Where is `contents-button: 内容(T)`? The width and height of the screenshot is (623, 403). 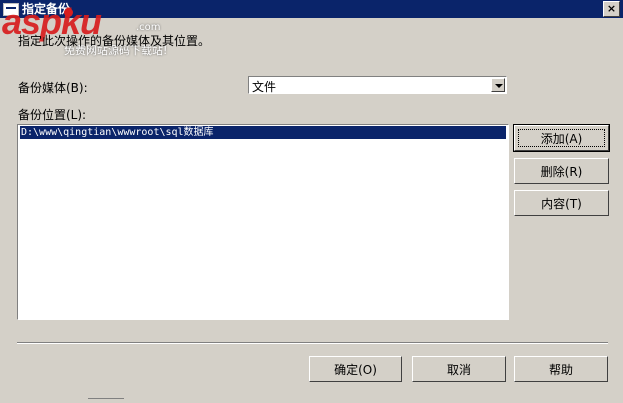
contents-button: 内容(T) is located at coordinates (561, 203).